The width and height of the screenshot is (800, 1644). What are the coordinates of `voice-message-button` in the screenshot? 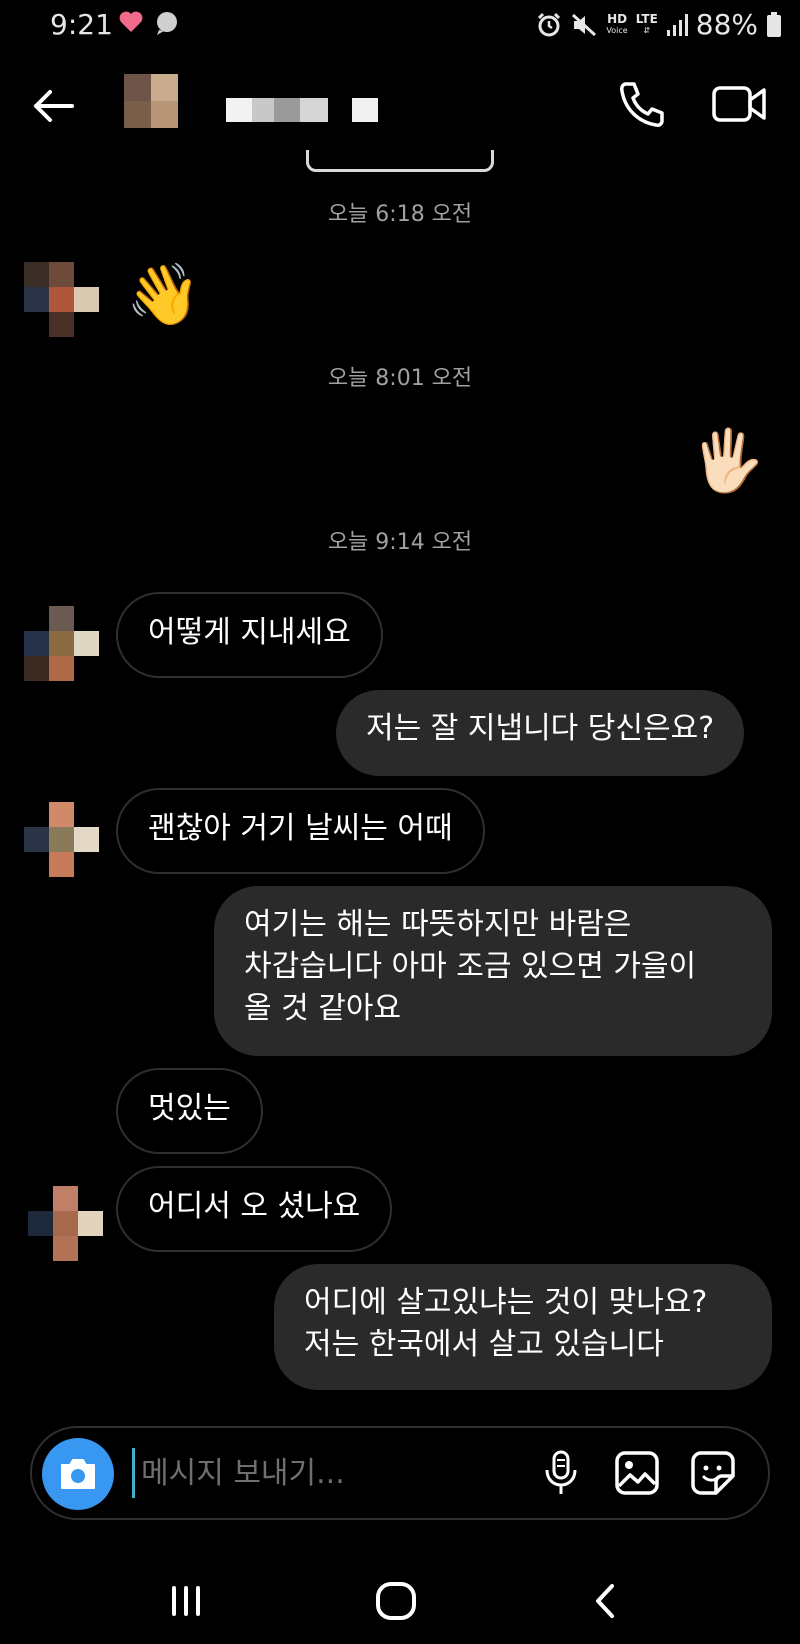 It's located at (561, 1473).